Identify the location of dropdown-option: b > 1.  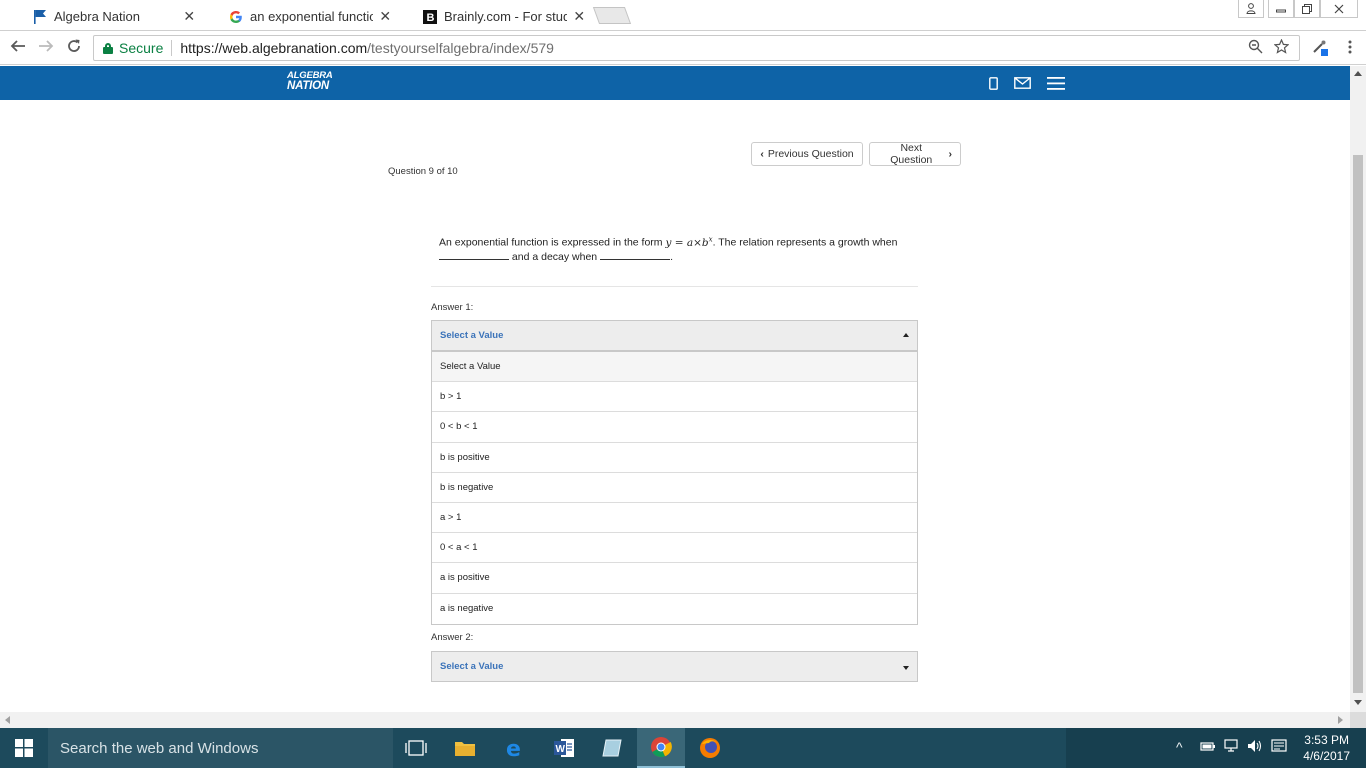
(674, 397).